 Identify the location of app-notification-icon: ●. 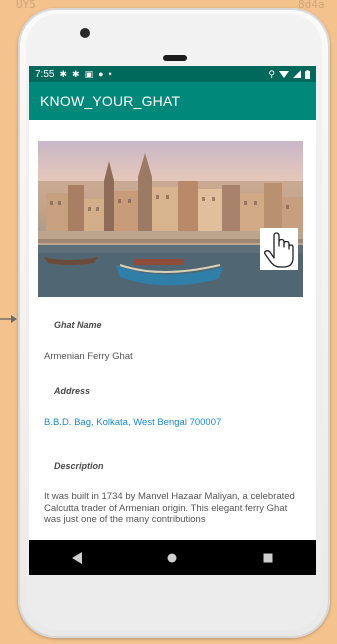
(101, 73).